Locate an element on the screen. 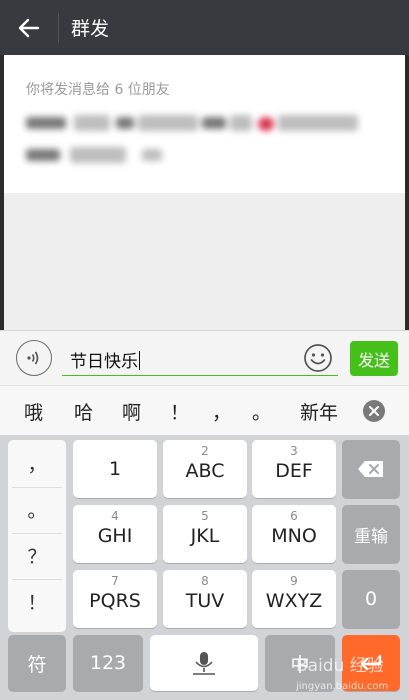  recipients-count-label: 你将发消息给 6 位朋友 is located at coordinates (98, 90).